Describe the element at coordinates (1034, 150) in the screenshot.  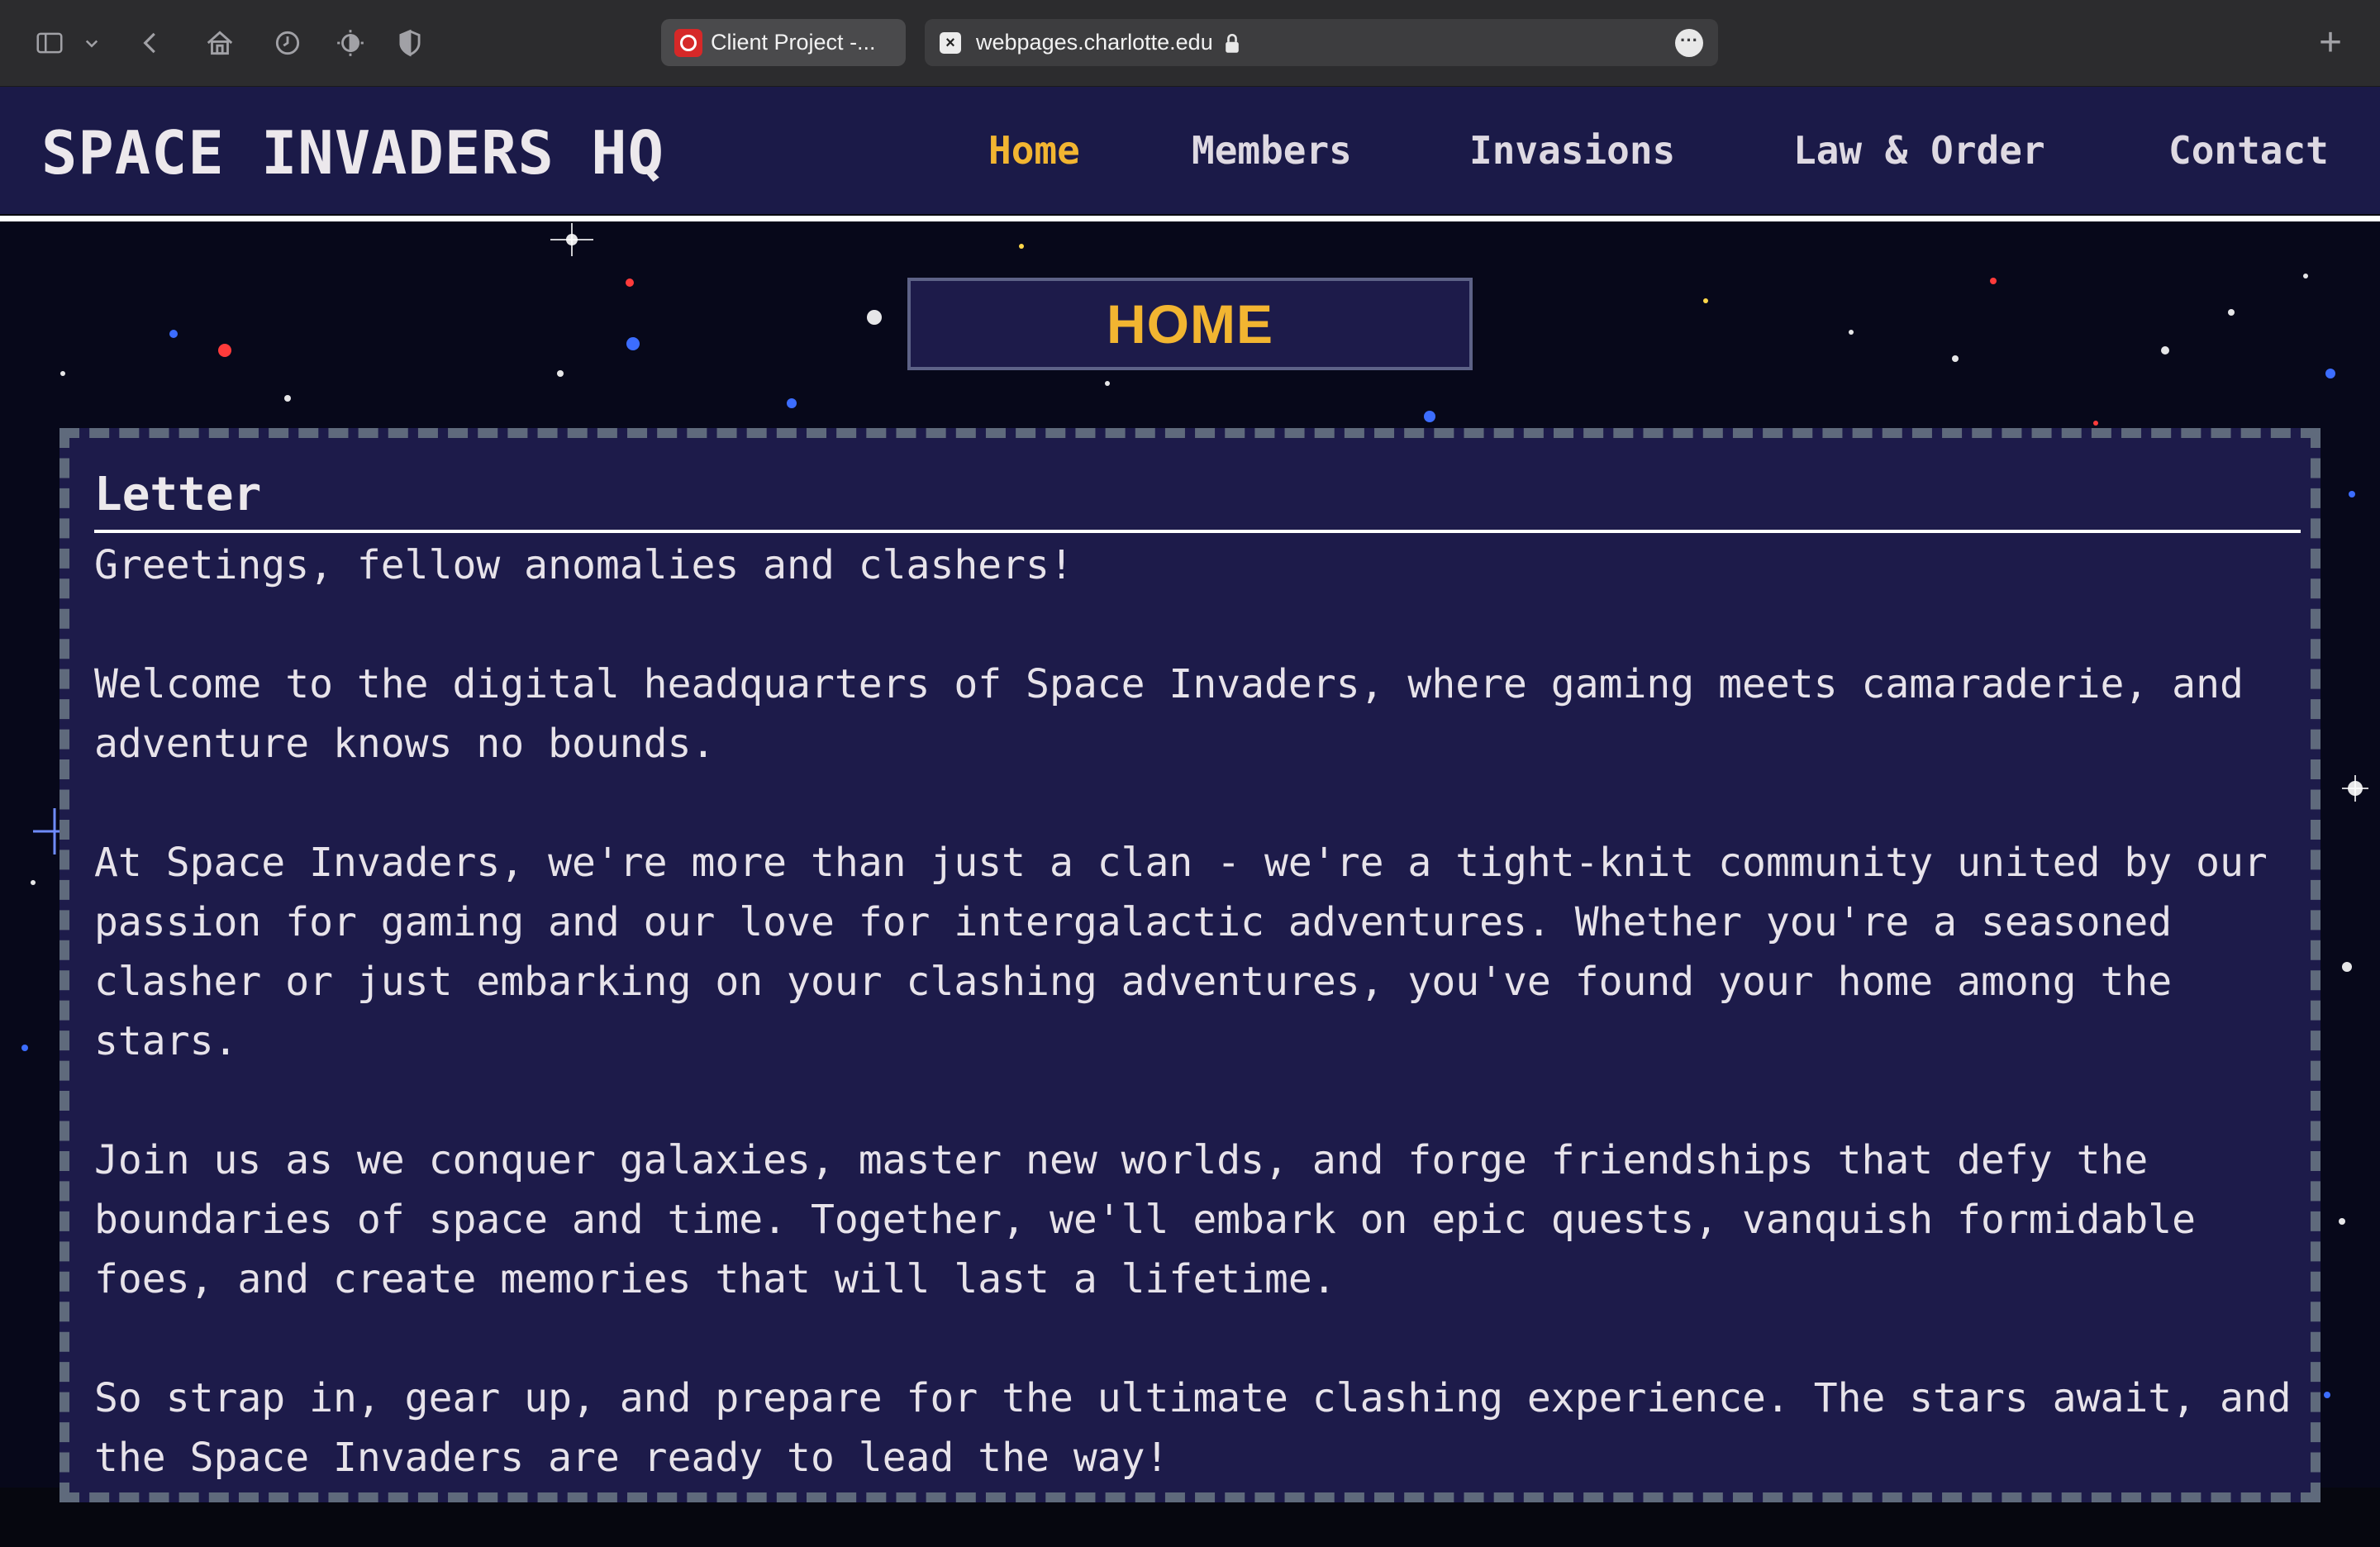
I see `nav-home: Home` at that location.